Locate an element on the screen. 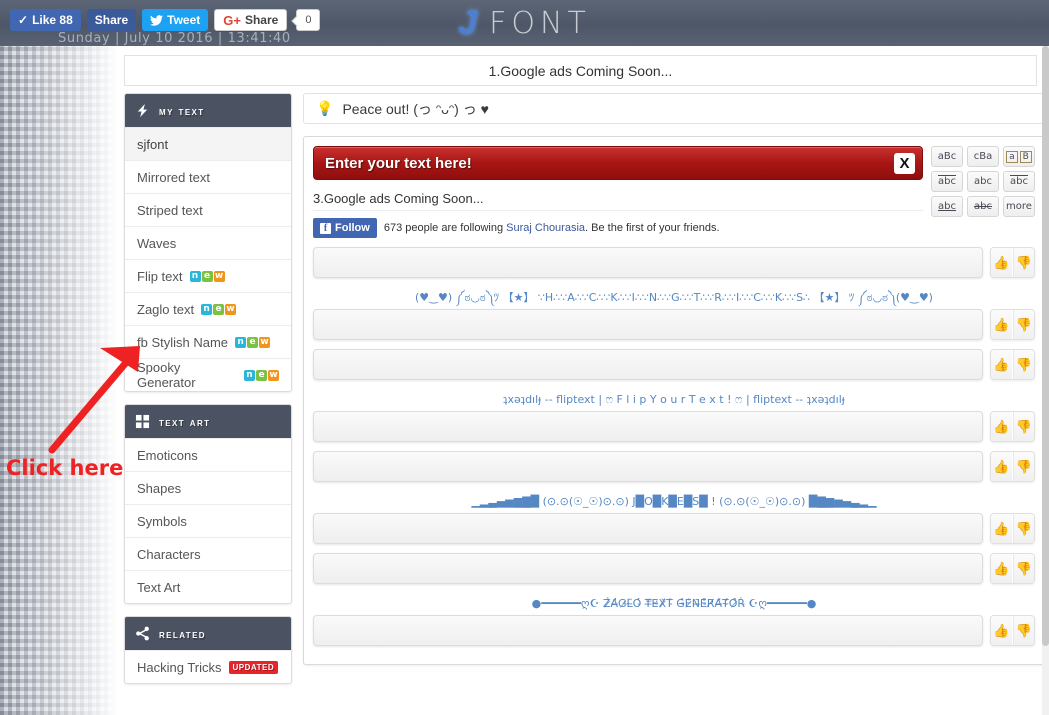 This screenshot has height=715, width=1049. sidebar-item-emoticons: Emoticons is located at coordinates (208, 454).